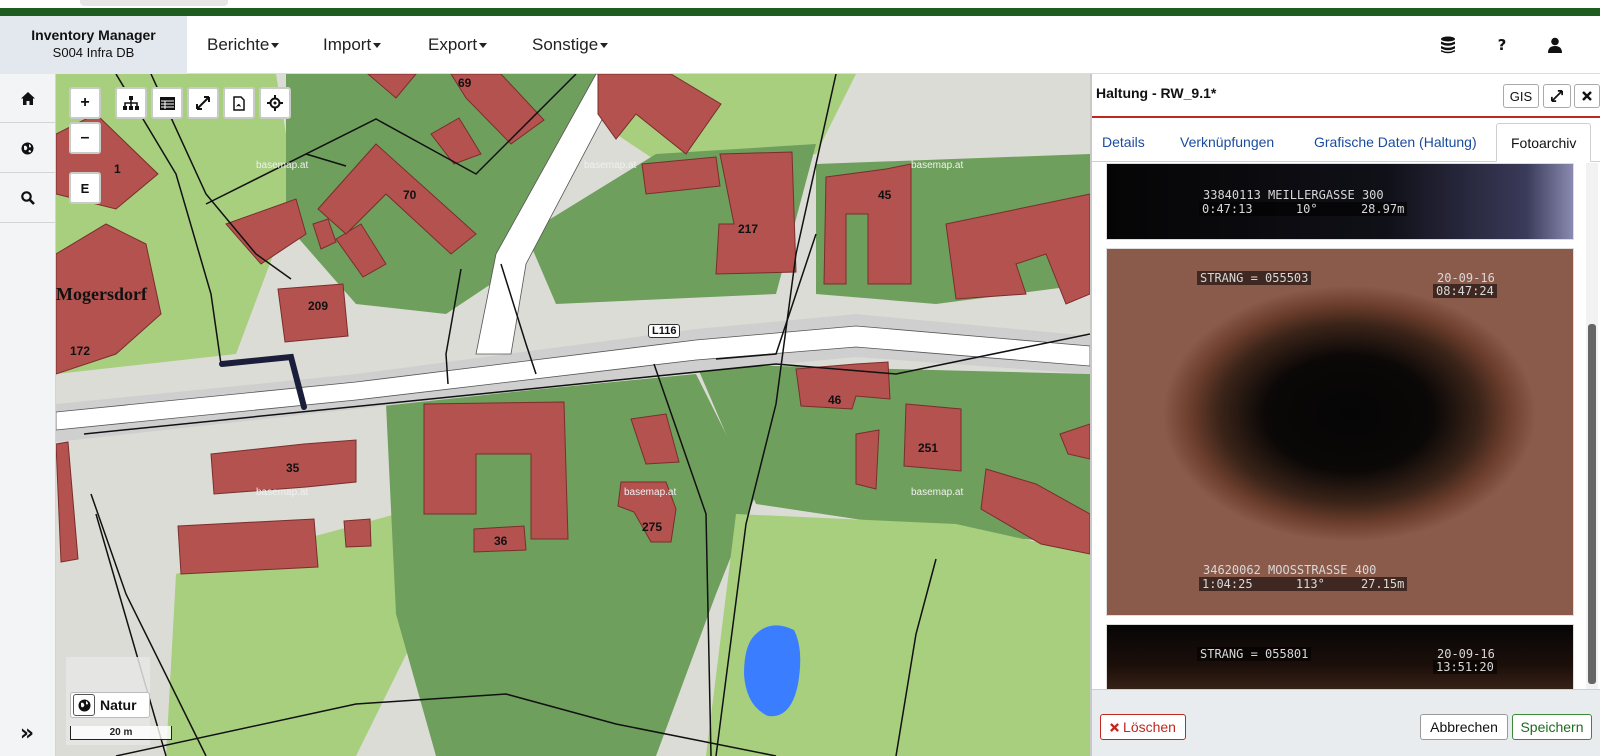 The width and height of the screenshot is (1600, 756). Describe the element at coordinates (27, 733) in the screenshot. I see `expand-sidebar-icon: »` at that location.